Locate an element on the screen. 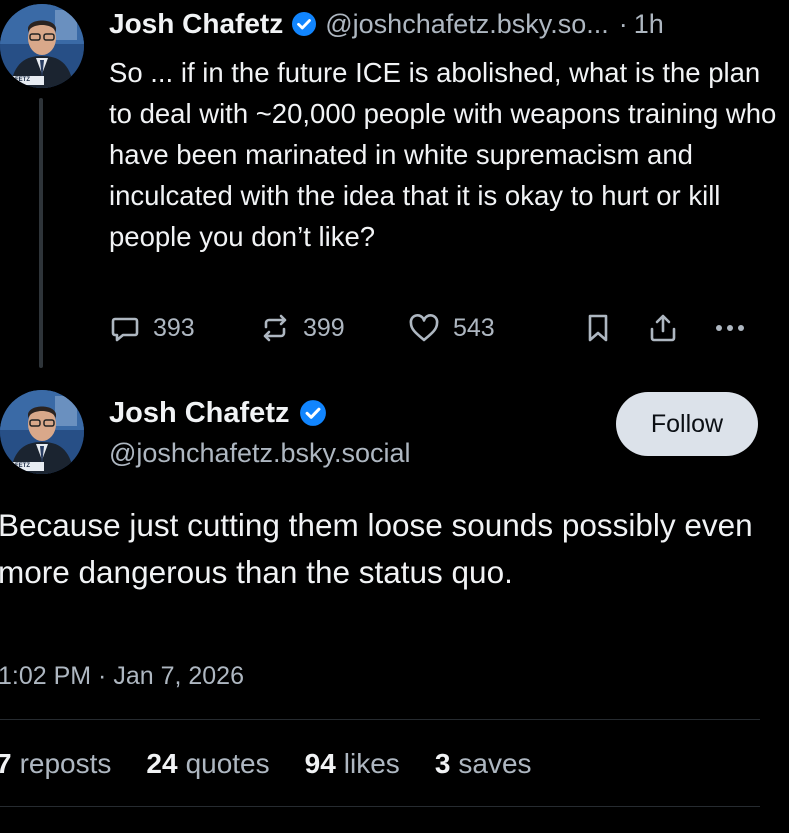 The height and width of the screenshot is (833, 789). share-button is located at coordinates (663, 328).